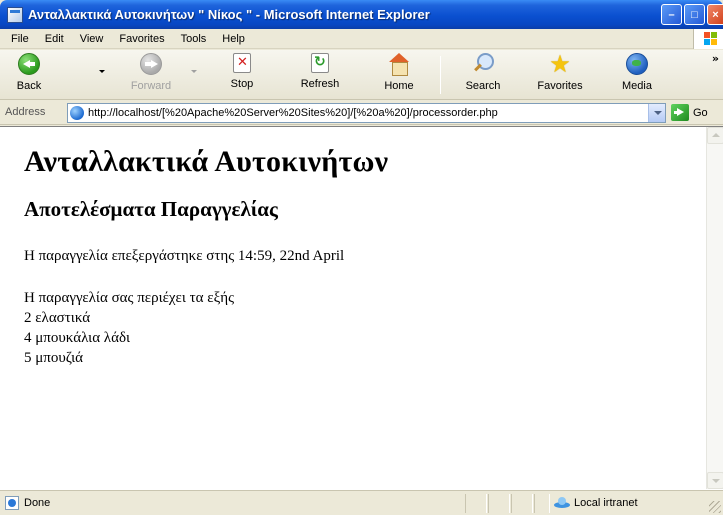  Describe the element at coordinates (320, 75) in the screenshot. I see `refresh-button: Refresh` at that location.